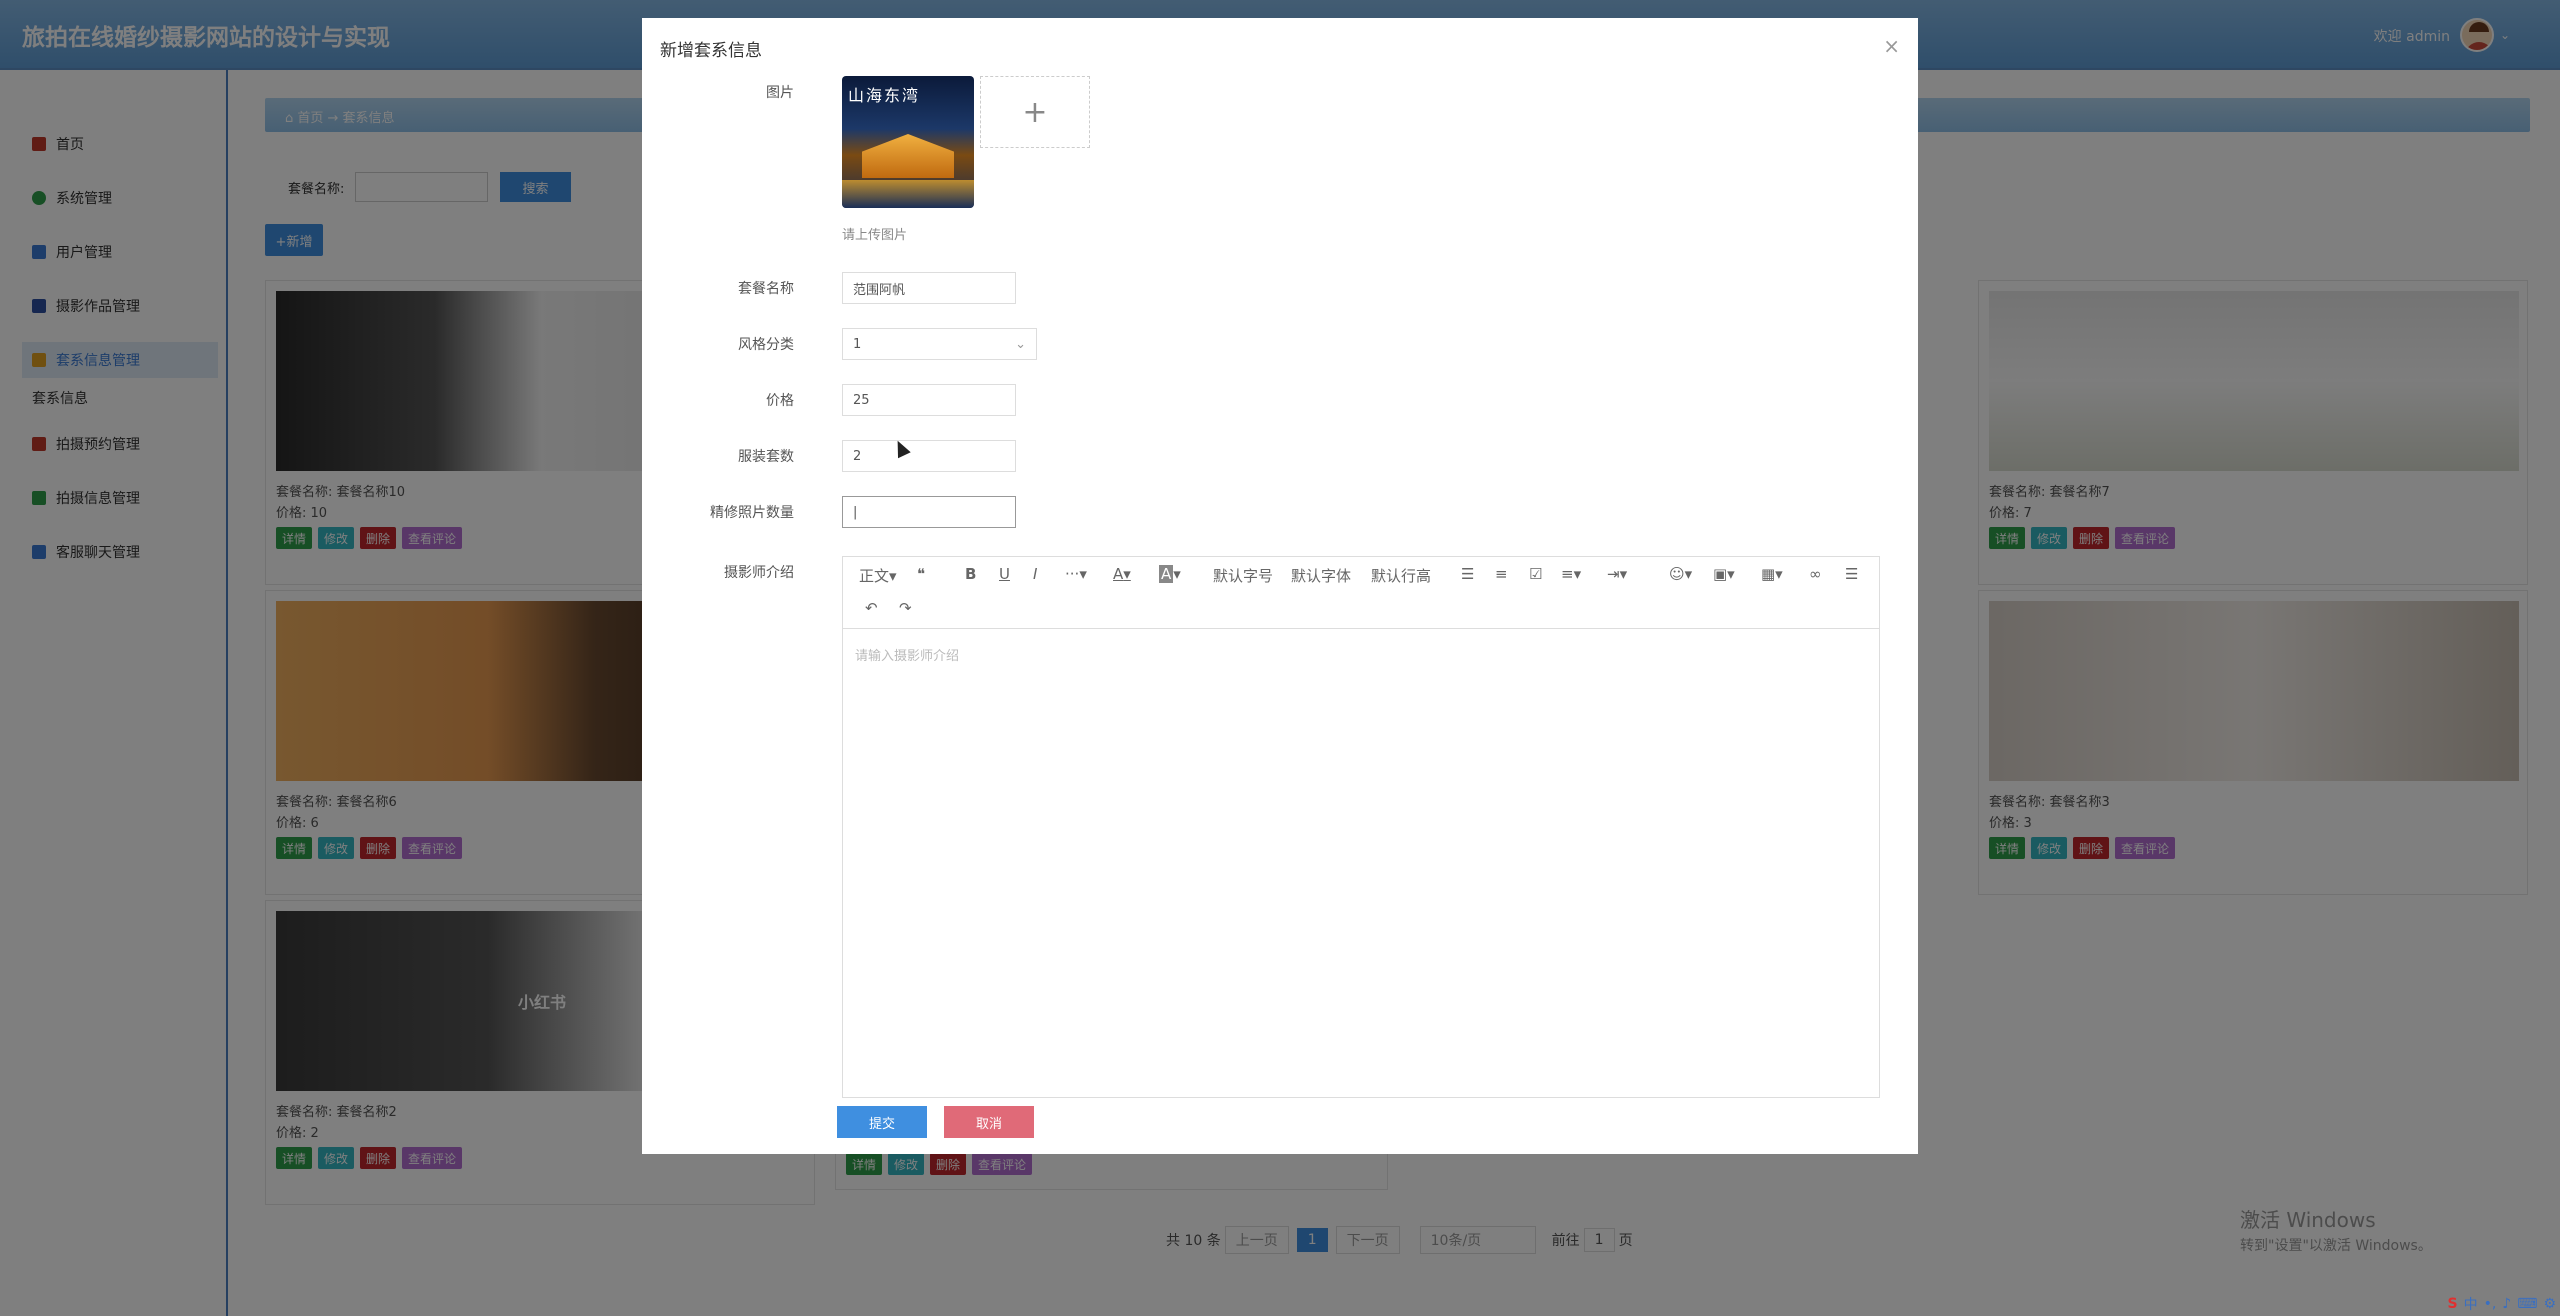 The width and height of the screenshot is (2560, 1316). Describe the element at coordinates (1724, 574) in the screenshot. I see `image-insert-icon: ▣▾` at that location.